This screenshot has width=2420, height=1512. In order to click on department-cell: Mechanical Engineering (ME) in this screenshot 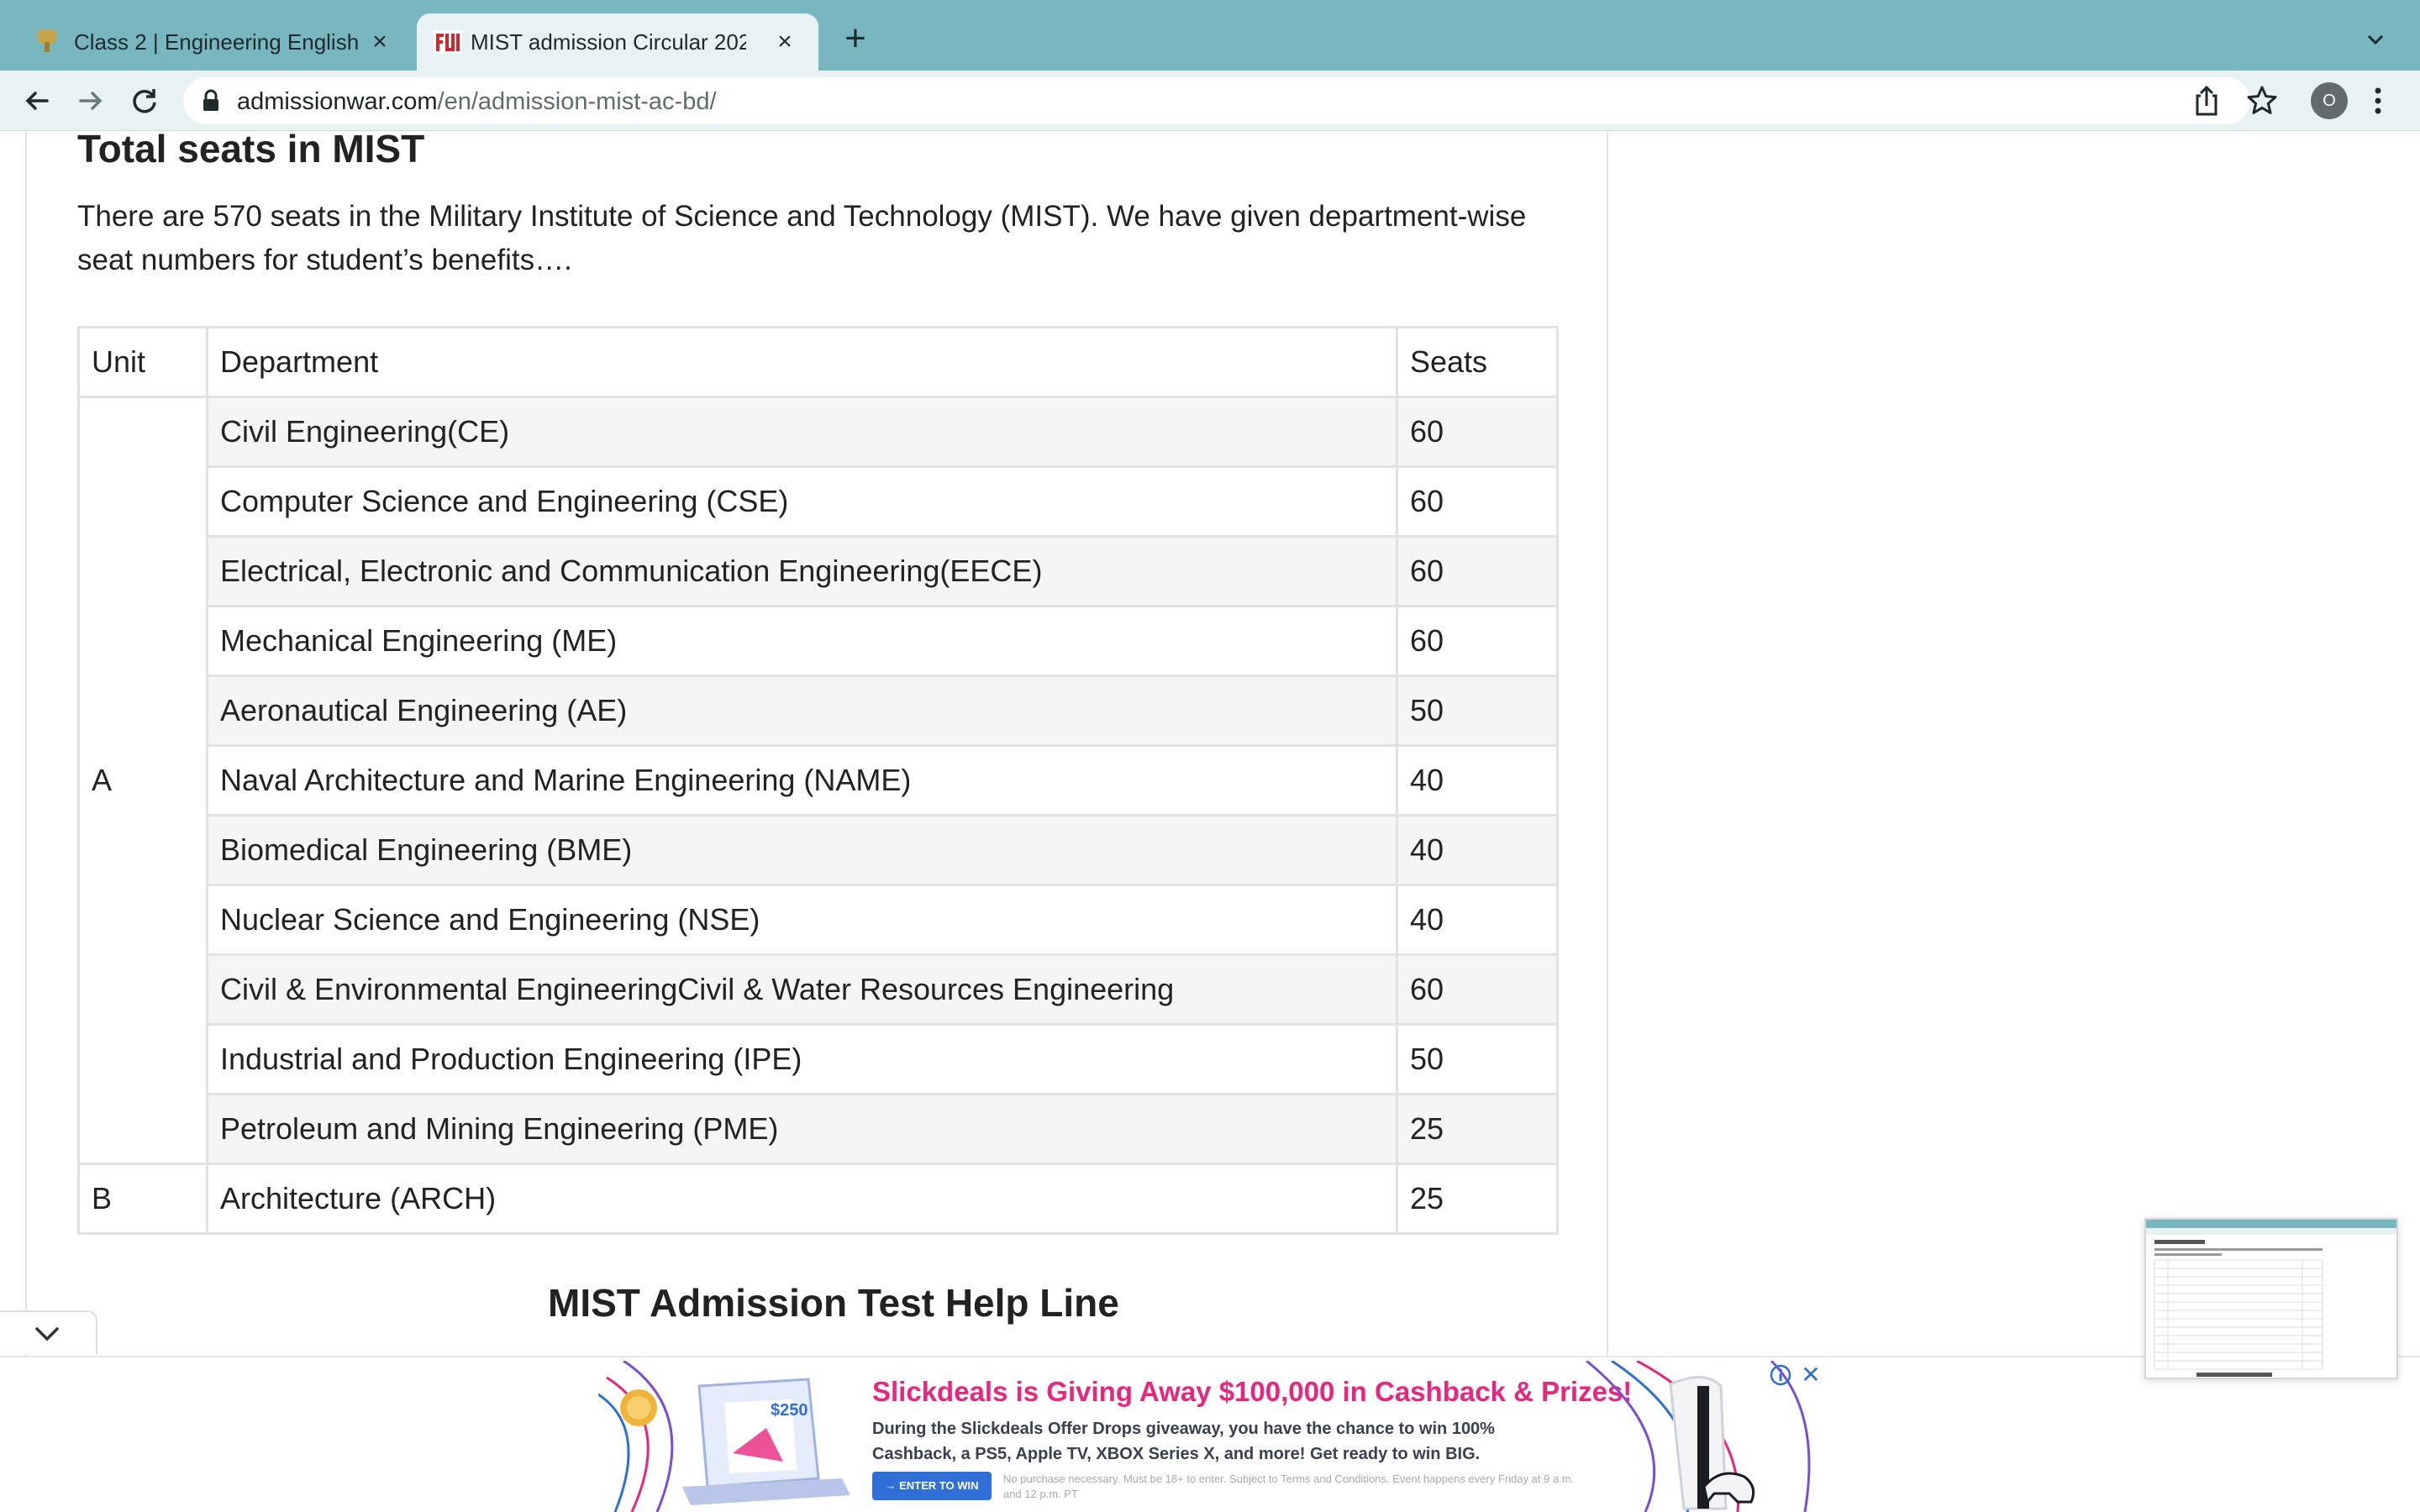, I will do `click(802, 641)`.